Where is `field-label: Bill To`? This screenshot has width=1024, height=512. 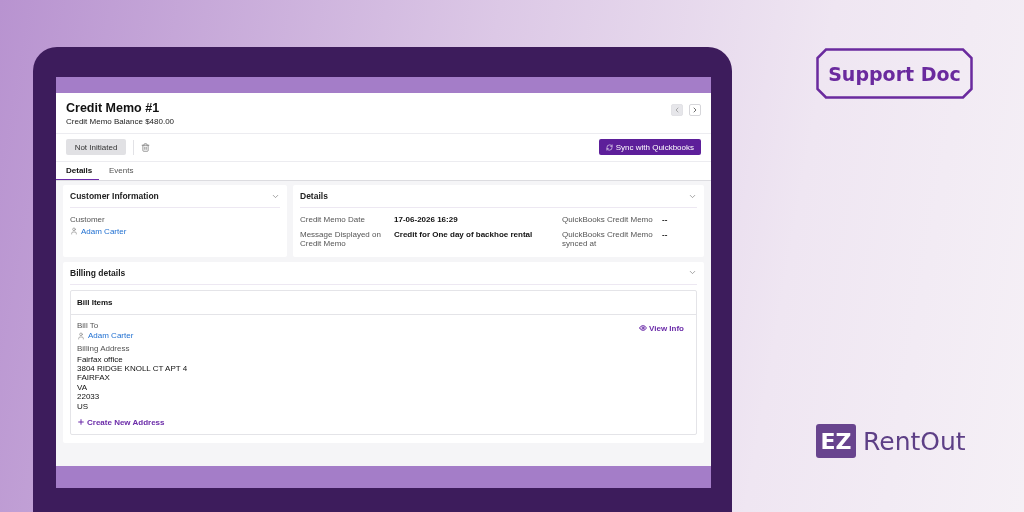
field-label: Bill To is located at coordinates (88, 325).